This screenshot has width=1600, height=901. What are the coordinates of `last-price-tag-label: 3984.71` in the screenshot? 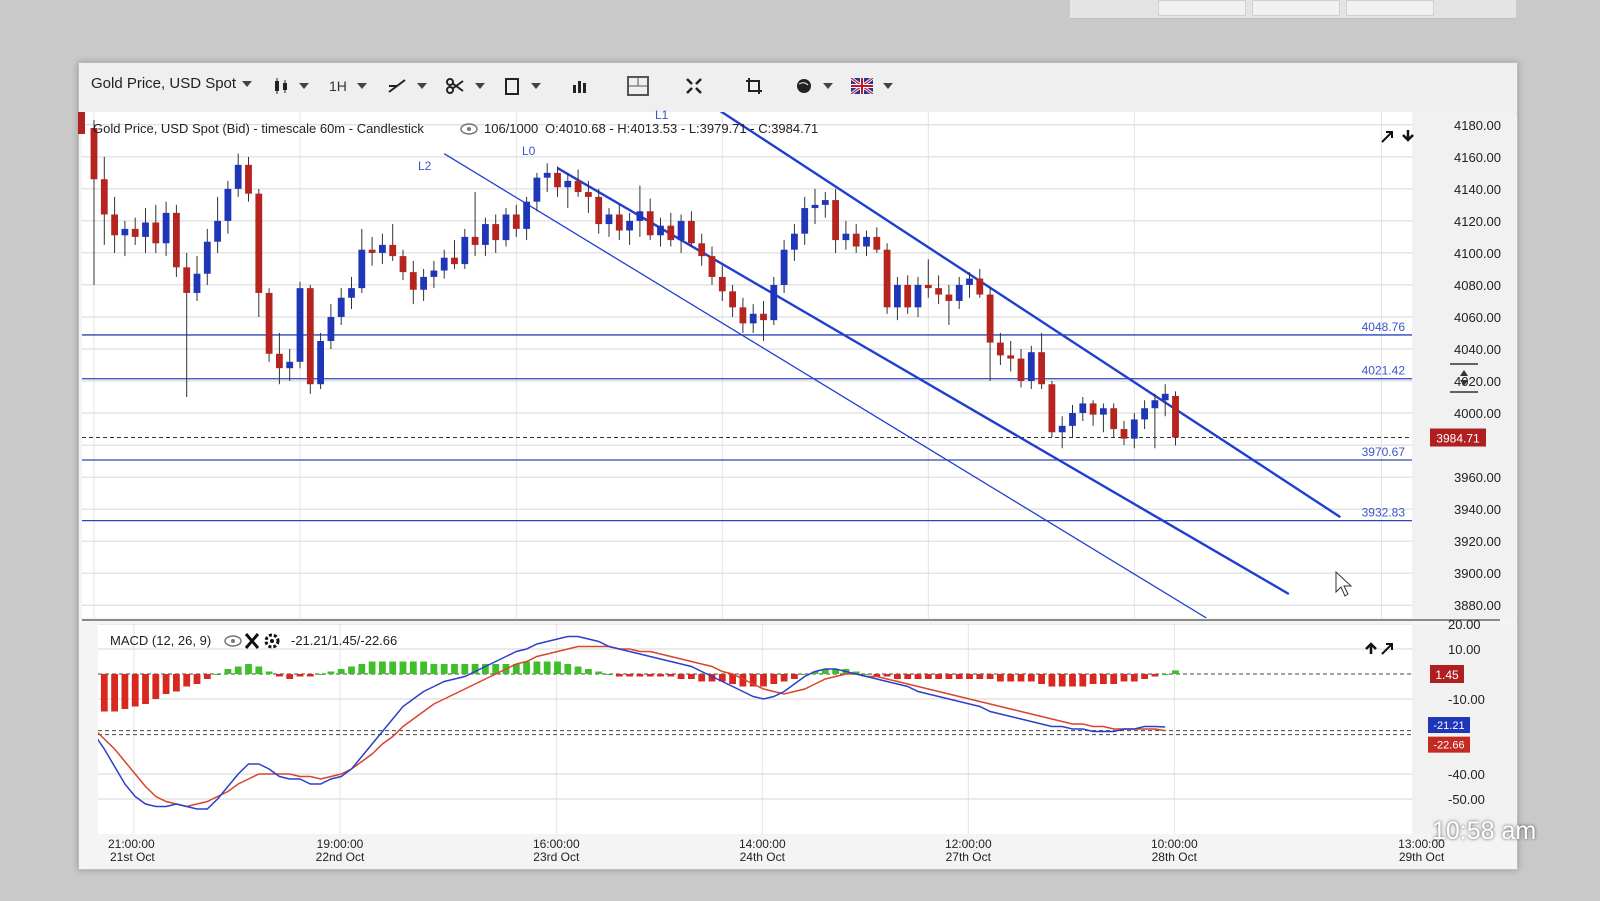 It's located at (1458, 439).